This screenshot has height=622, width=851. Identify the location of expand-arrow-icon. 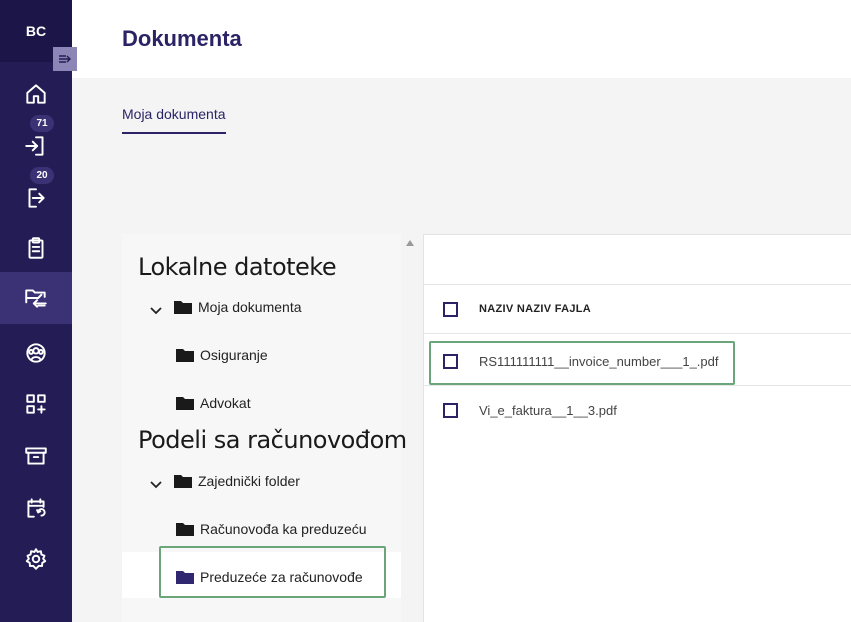
(65, 59).